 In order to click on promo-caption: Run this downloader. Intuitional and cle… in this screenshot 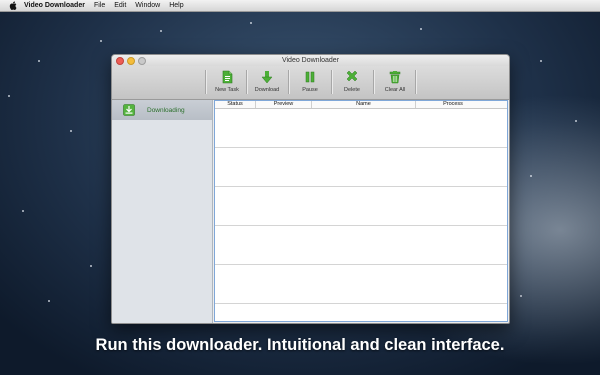, I will do `click(300, 345)`.